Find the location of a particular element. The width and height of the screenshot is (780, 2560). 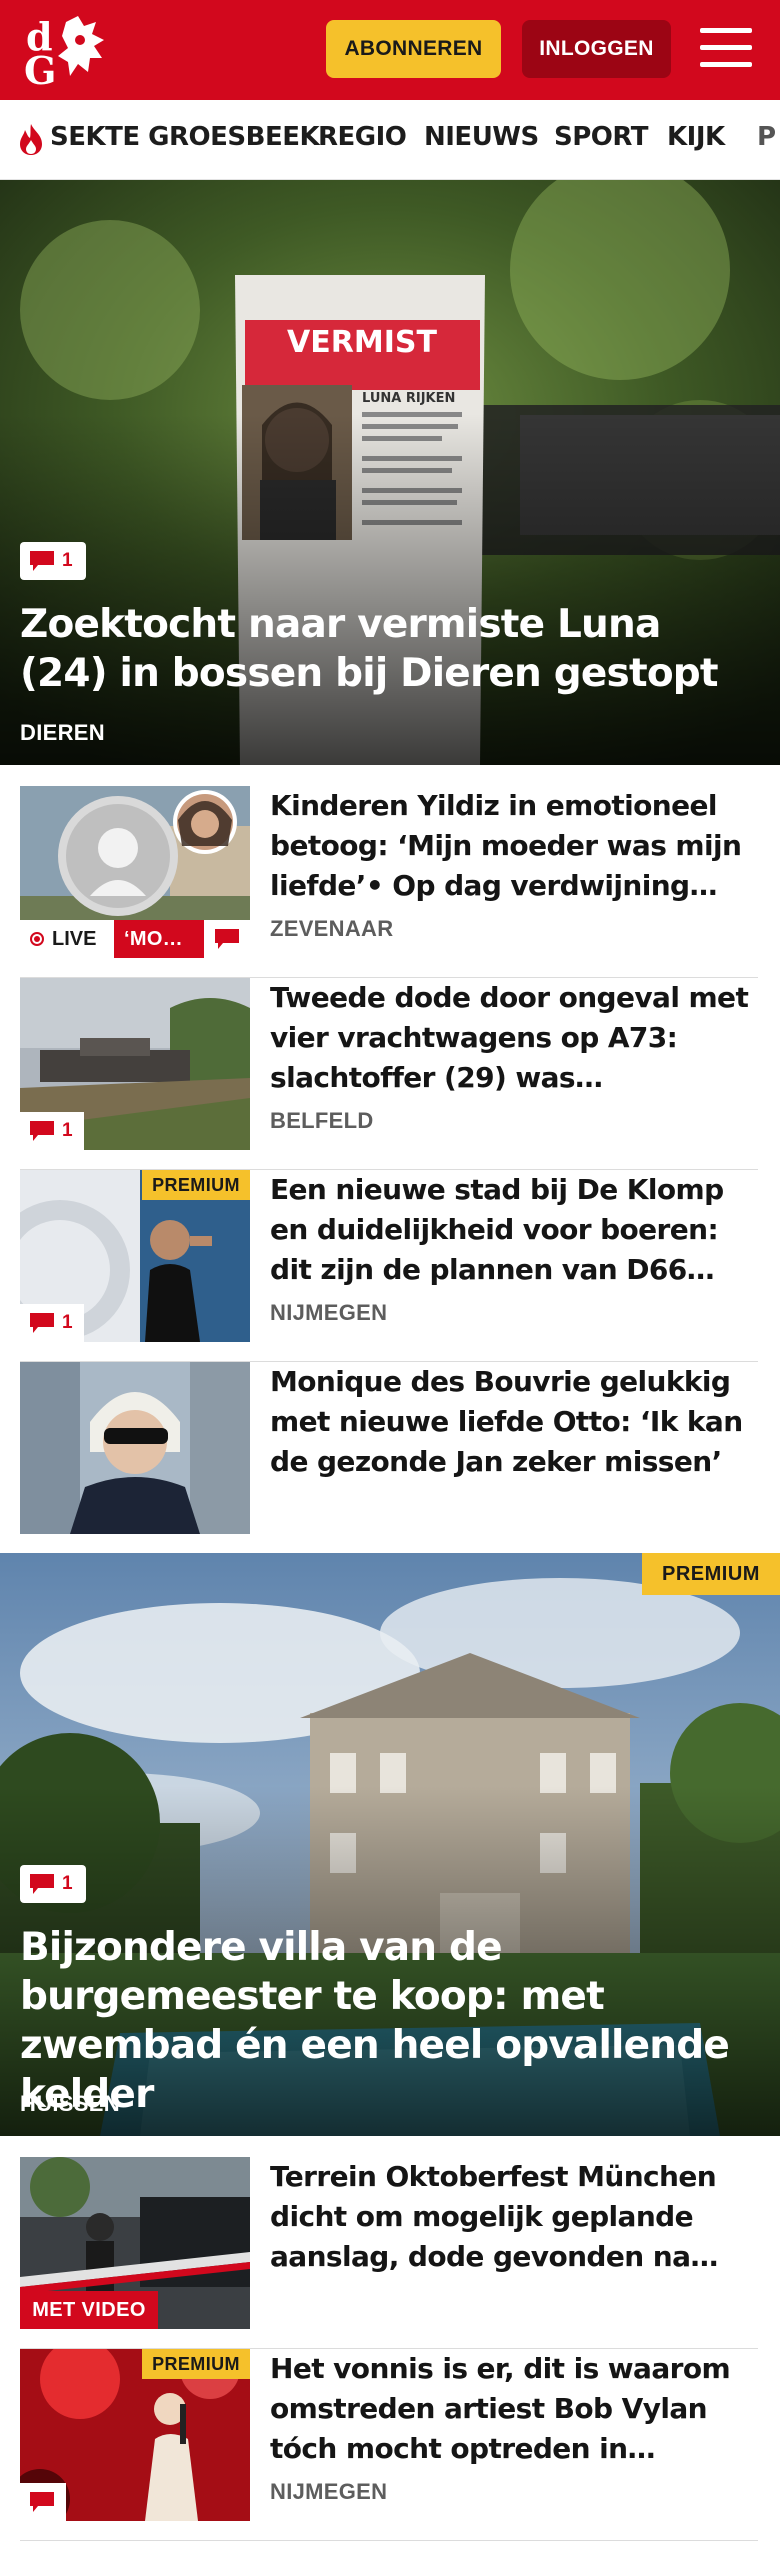

hamburger-menu-icon is located at coordinates (726, 48).